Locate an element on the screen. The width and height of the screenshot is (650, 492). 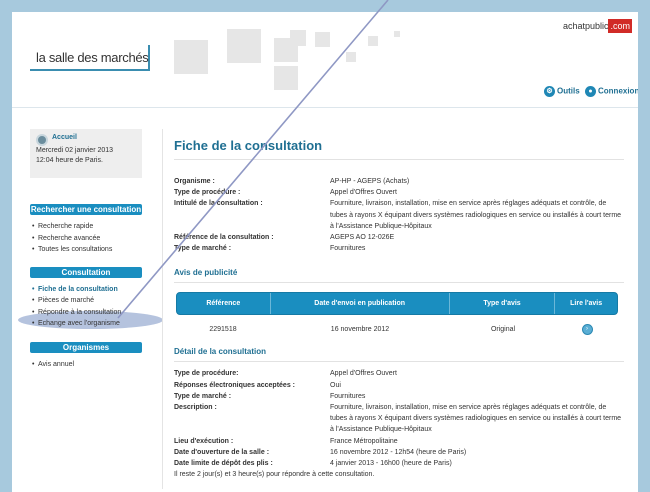
sidebar-item-recherche-rapide: Recherche rapide is located at coordinates (86, 227).